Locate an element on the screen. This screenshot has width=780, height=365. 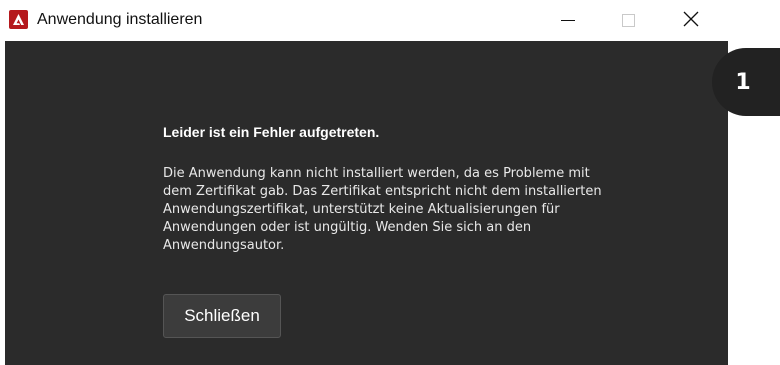
error-heading: Leider ist ein Fehler aufgetreten. is located at coordinates (271, 132).